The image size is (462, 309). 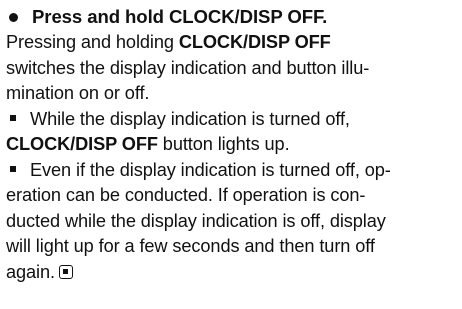 I want to click on note-1-text-2: button lights up., so click(x=223, y=144).